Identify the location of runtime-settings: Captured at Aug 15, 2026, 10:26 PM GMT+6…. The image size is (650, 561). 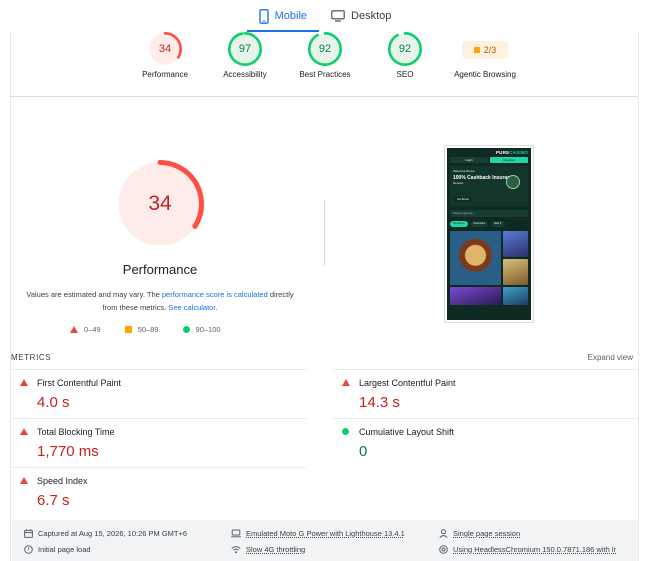
(325, 540).